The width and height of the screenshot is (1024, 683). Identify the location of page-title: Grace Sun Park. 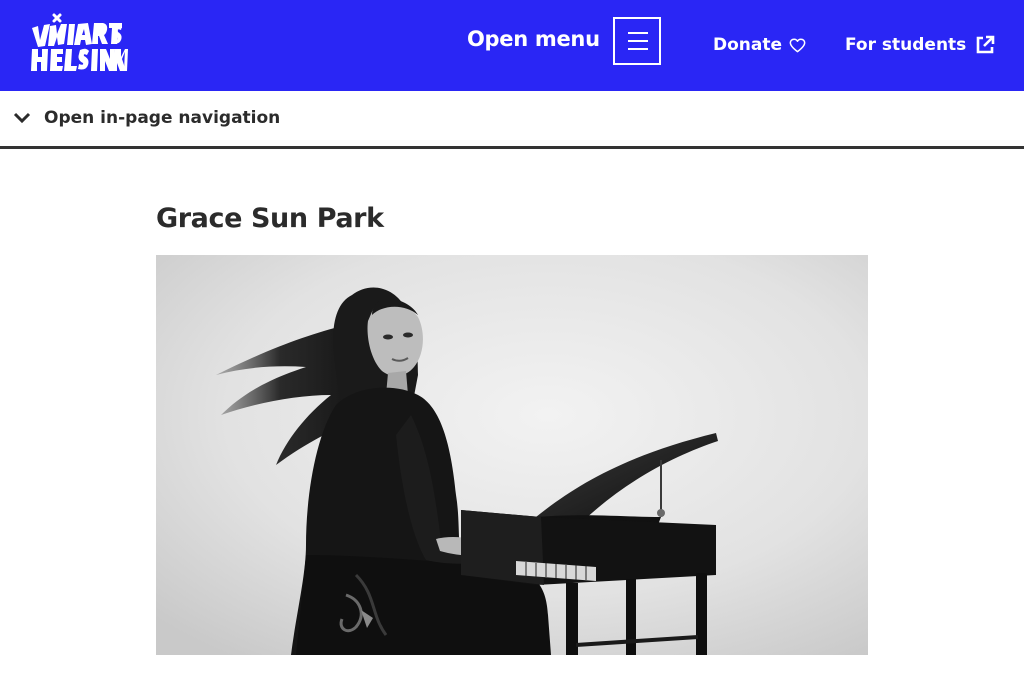
(270, 218).